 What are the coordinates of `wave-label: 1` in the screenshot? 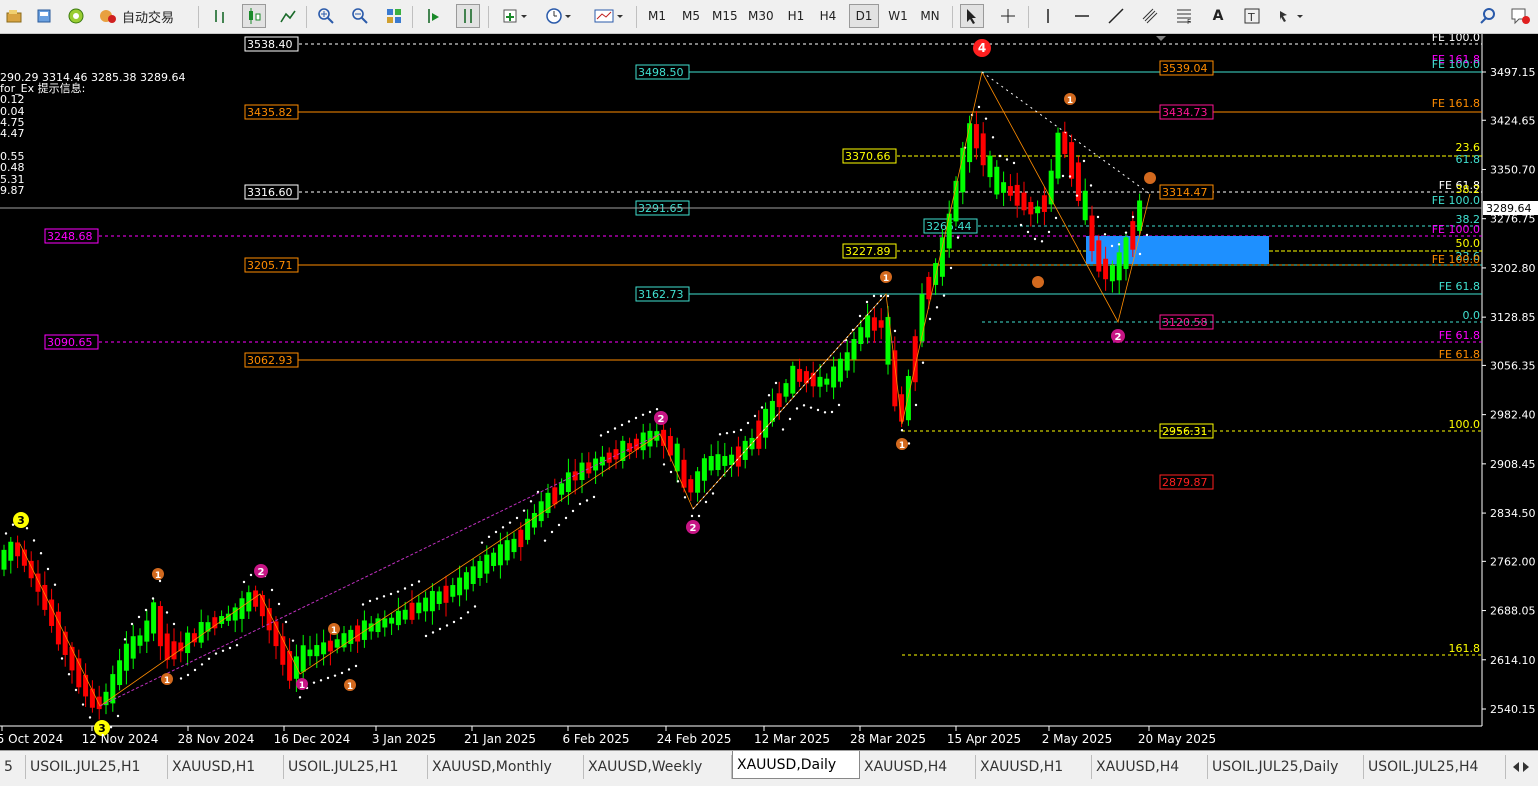 It's located at (167, 681).